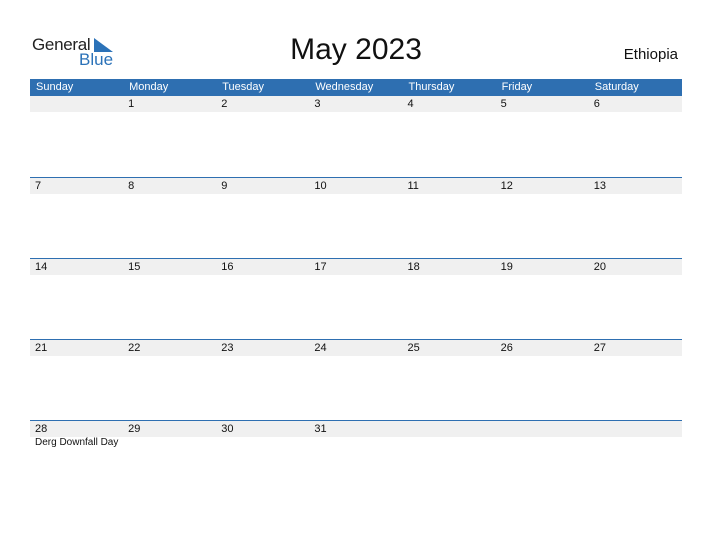  What do you see at coordinates (356, 266) in the screenshot?
I see `date-strip: 14 15 16 17 18 19 20` at bounding box center [356, 266].